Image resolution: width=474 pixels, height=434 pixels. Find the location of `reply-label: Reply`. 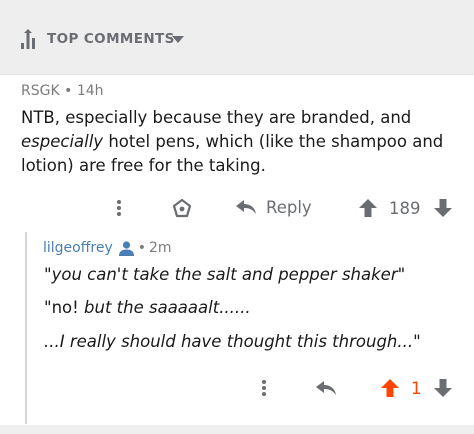

reply-label: Reply is located at coordinates (289, 207).